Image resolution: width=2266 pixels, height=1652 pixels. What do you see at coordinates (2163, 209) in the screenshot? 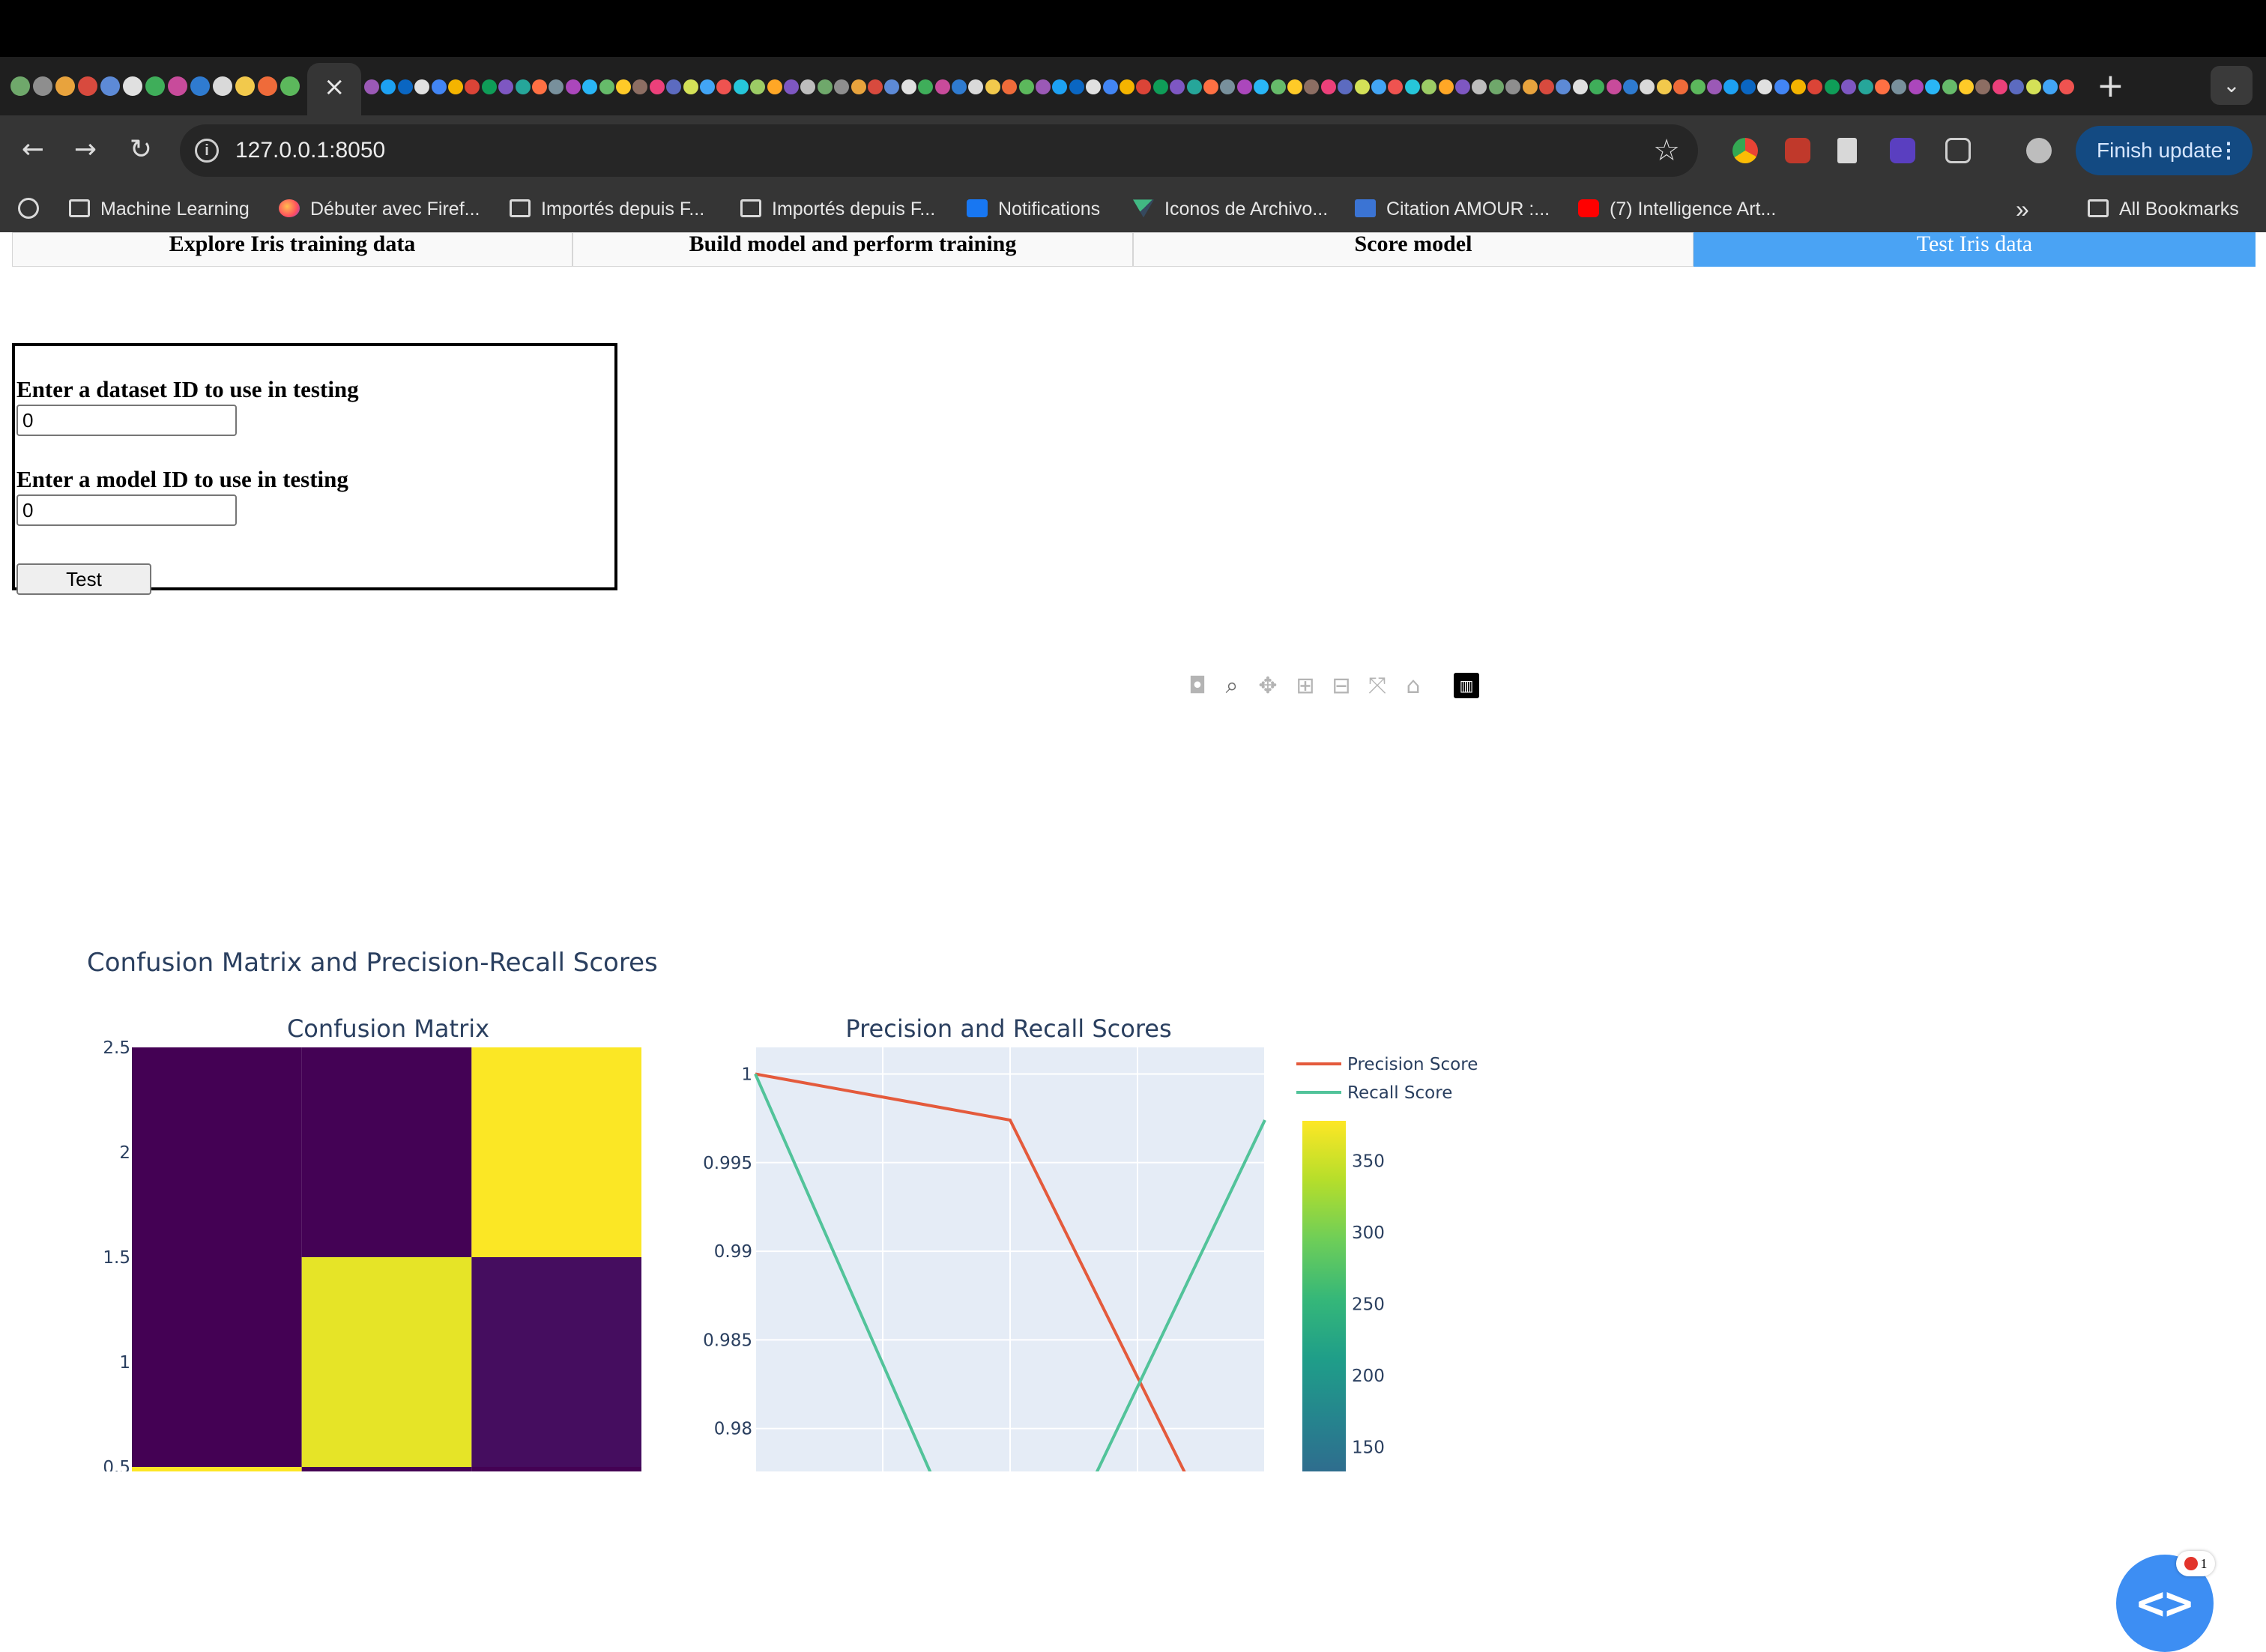
I see `all-bookmarks: All Bookmarks` at bounding box center [2163, 209].